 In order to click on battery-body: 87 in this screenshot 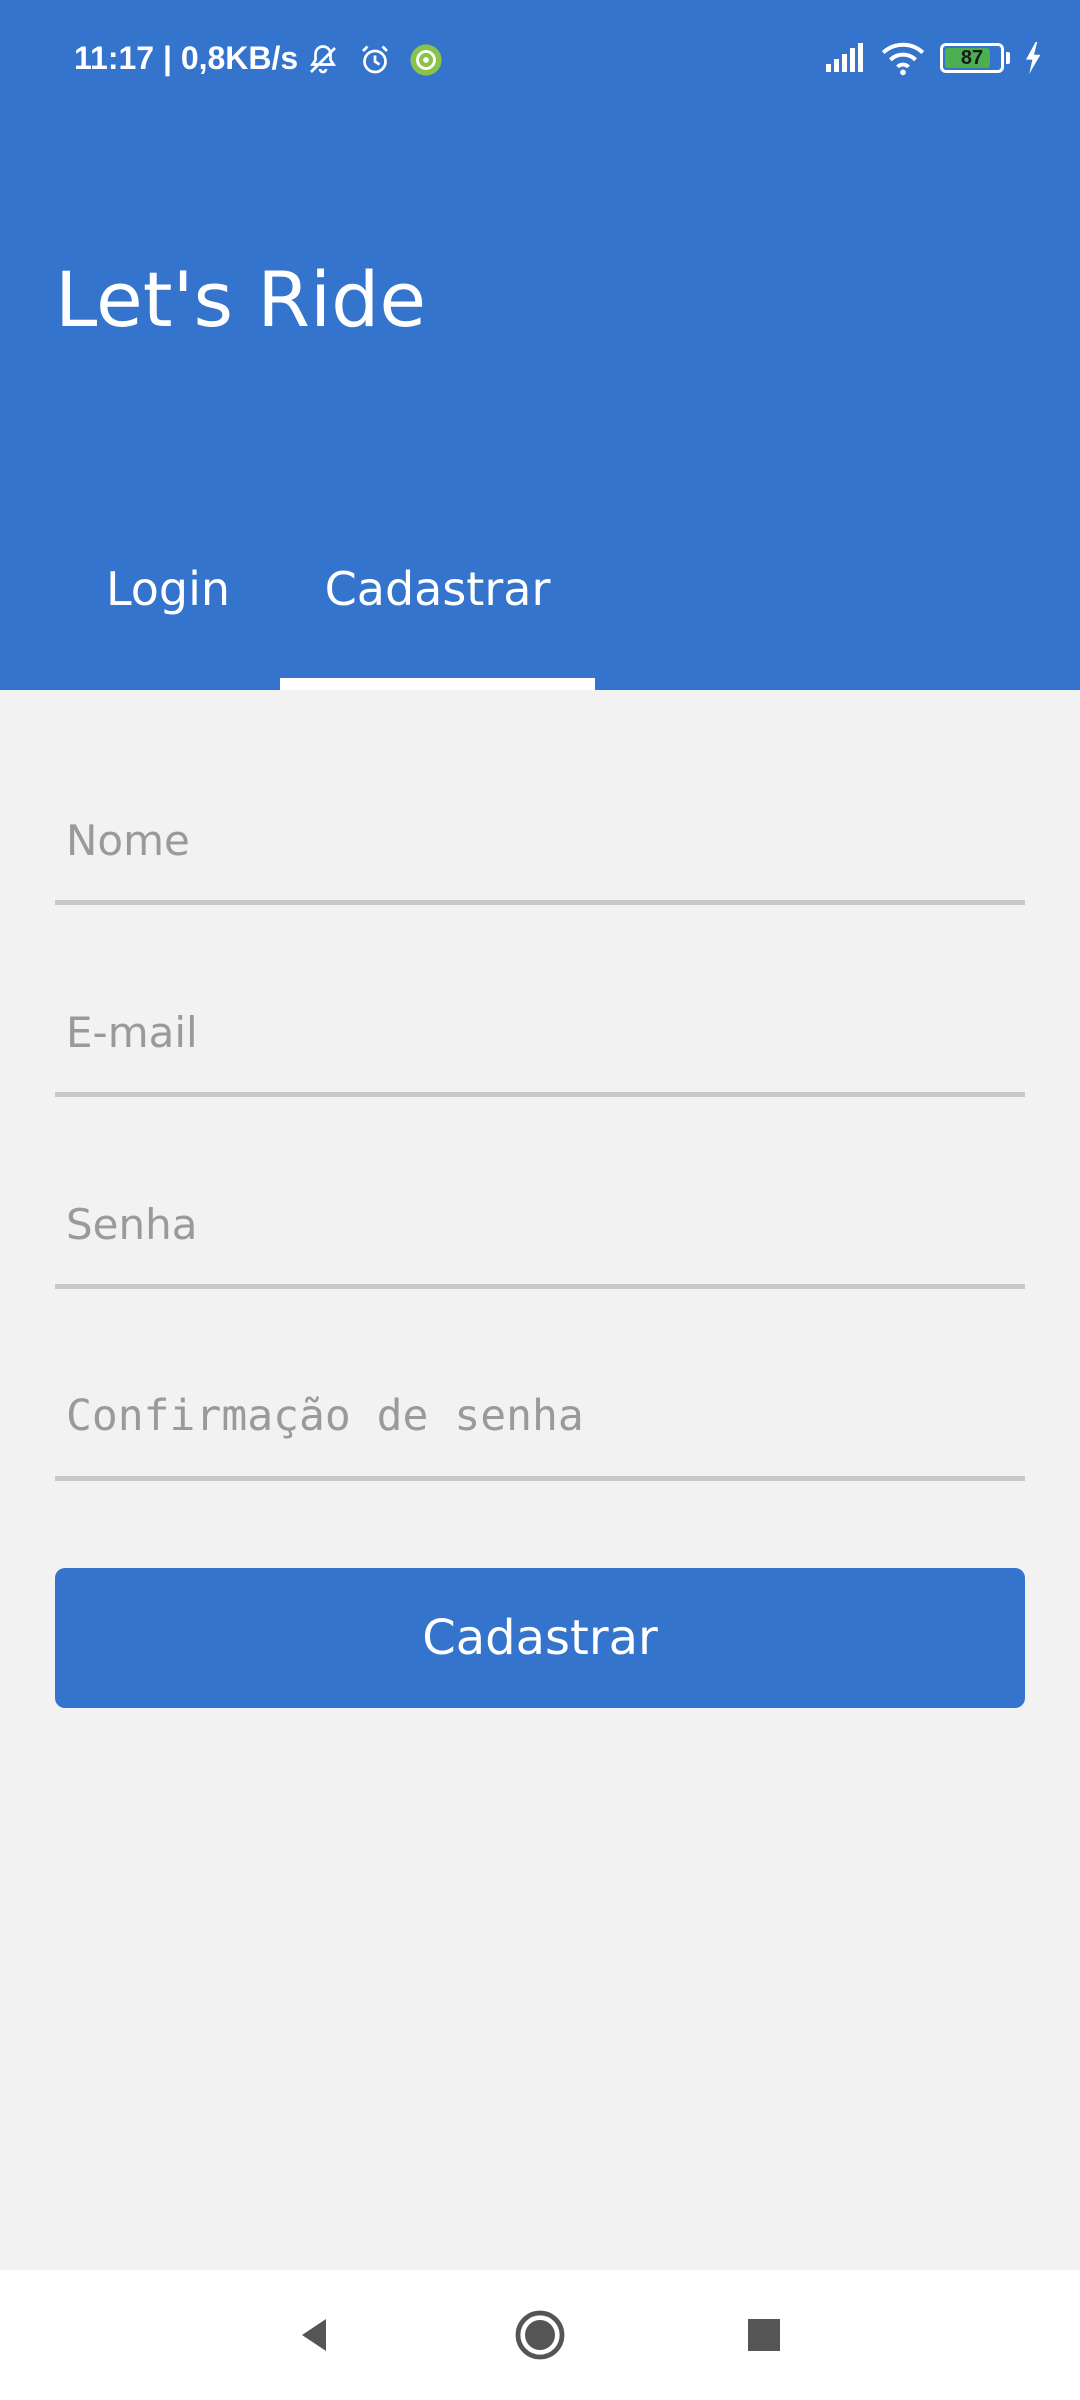, I will do `click(972, 58)`.